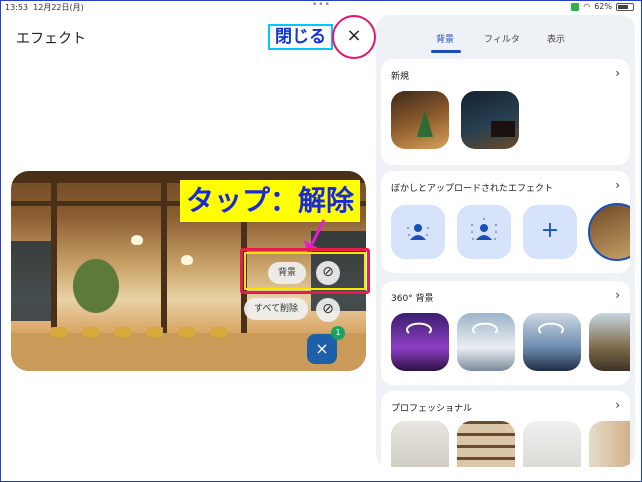 Image resolution: width=642 pixels, height=482 pixels. I want to click on blur-button, so click(484, 232).